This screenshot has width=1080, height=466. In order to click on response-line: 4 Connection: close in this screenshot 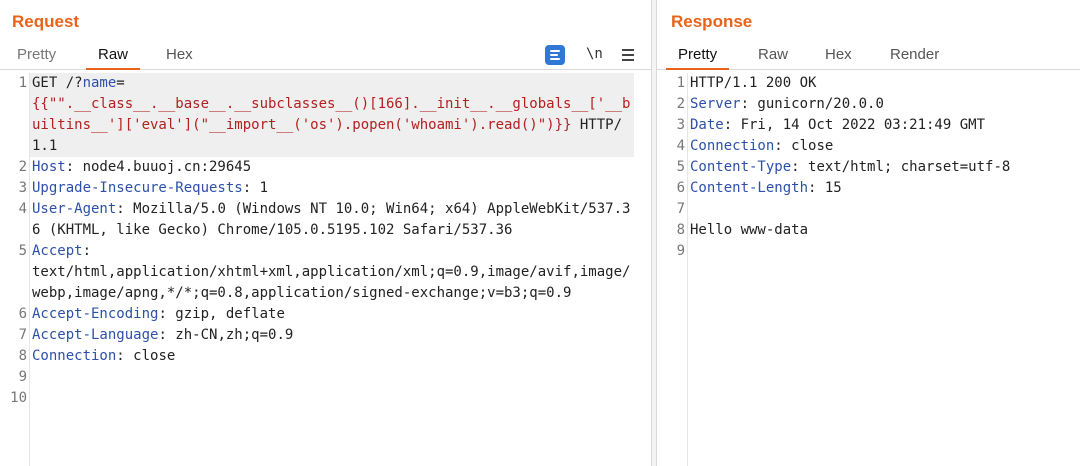, I will do `click(868, 146)`.